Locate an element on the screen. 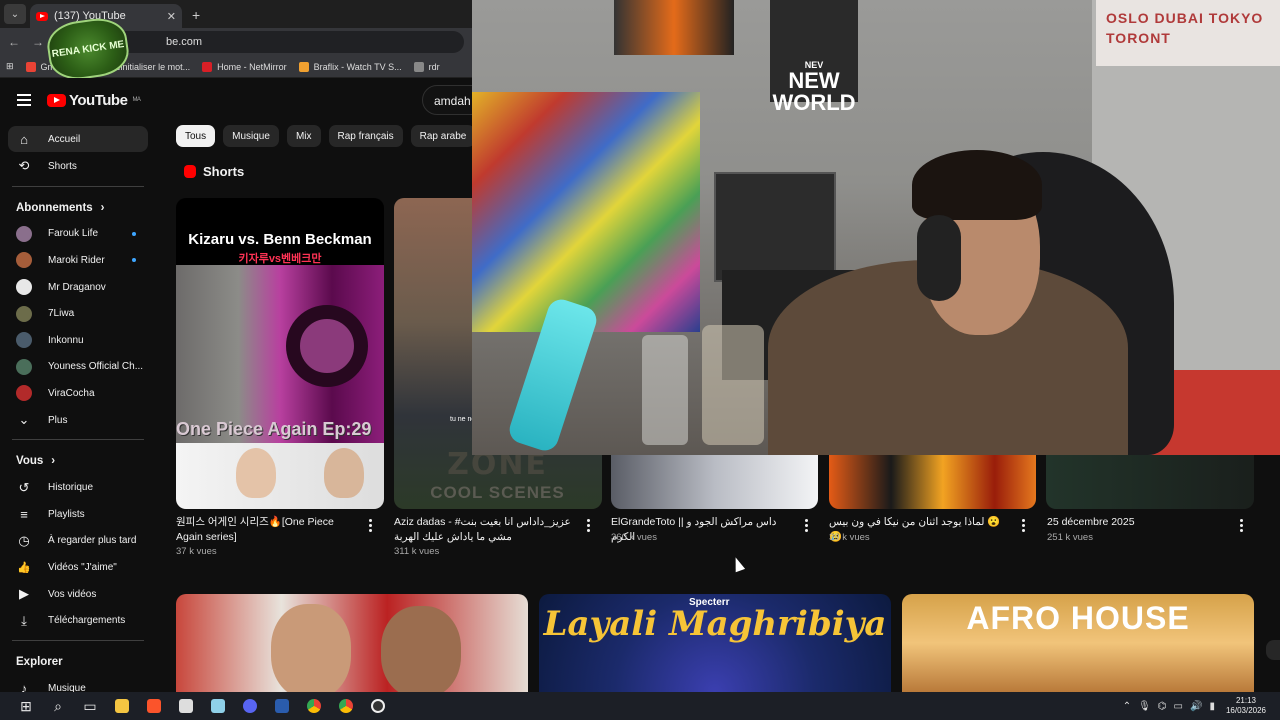 Image resolution: width=1280 pixels, height=720 pixels. channel-name: 7Liwa is located at coordinates (61, 314).